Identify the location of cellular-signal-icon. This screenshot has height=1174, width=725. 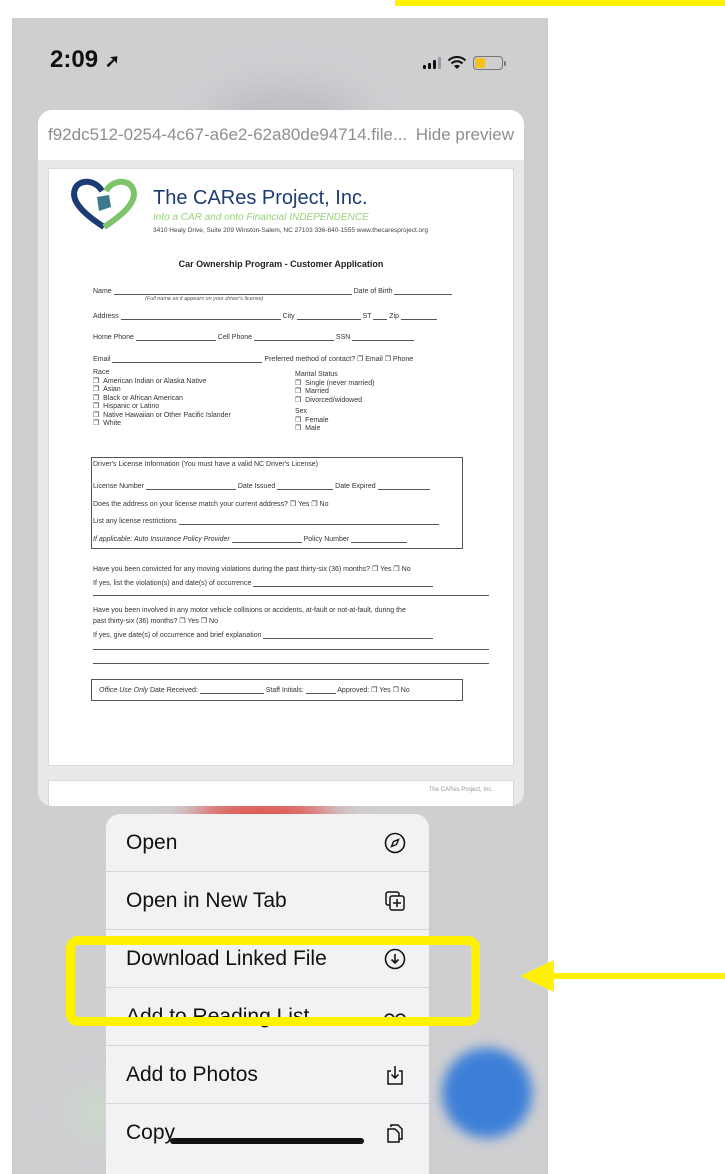
(432, 63).